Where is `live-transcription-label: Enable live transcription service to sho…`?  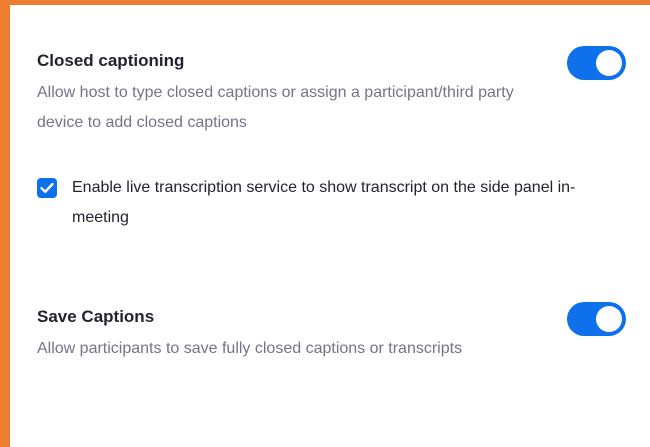 live-transcription-label: Enable live transcription service to sho… is located at coordinates (324, 202).